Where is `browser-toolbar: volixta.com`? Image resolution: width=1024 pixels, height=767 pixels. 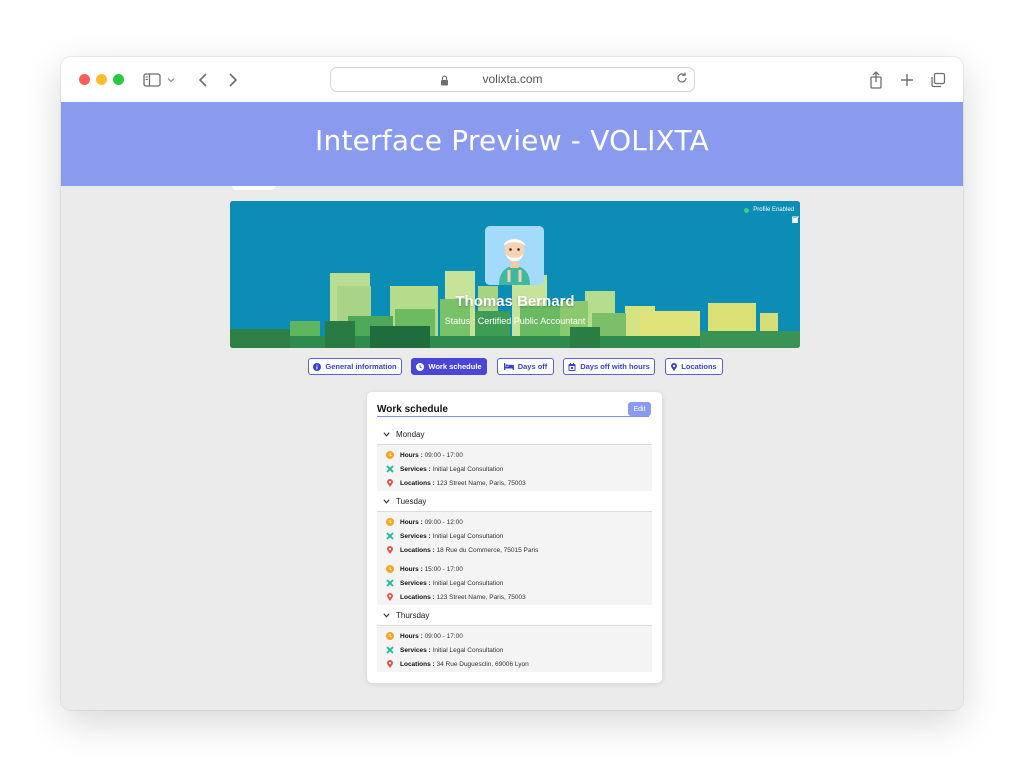 browser-toolbar: volixta.com is located at coordinates (512, 80).